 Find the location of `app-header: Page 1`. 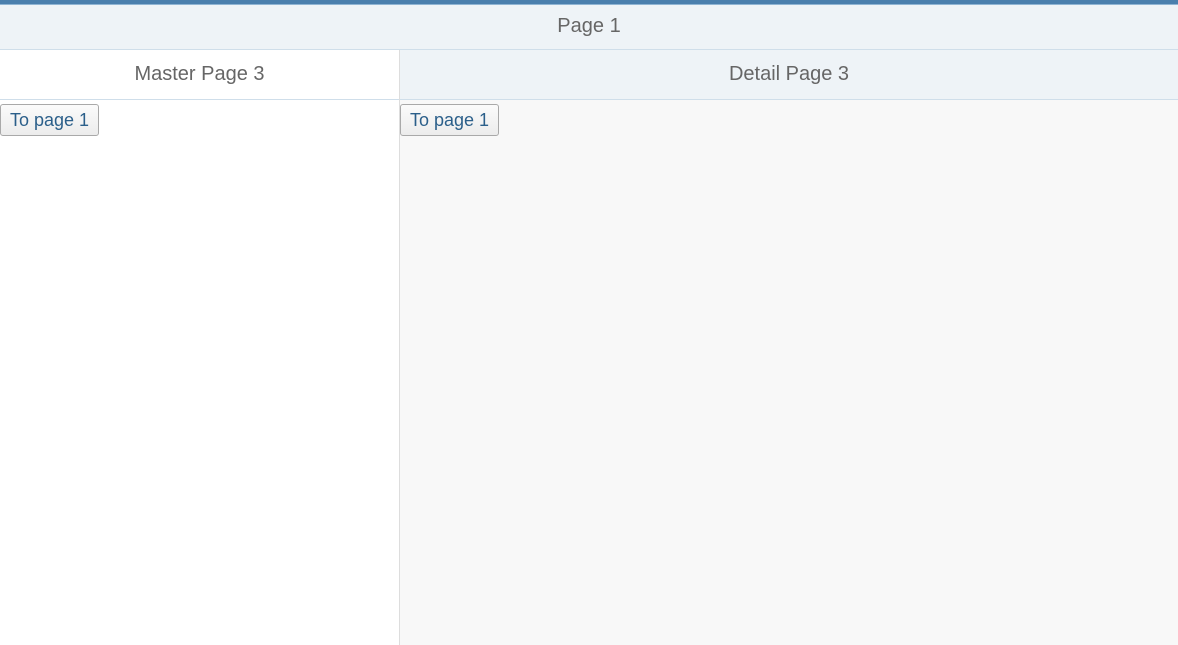

app-header: Page 1 is located at coordinates (589, 27).